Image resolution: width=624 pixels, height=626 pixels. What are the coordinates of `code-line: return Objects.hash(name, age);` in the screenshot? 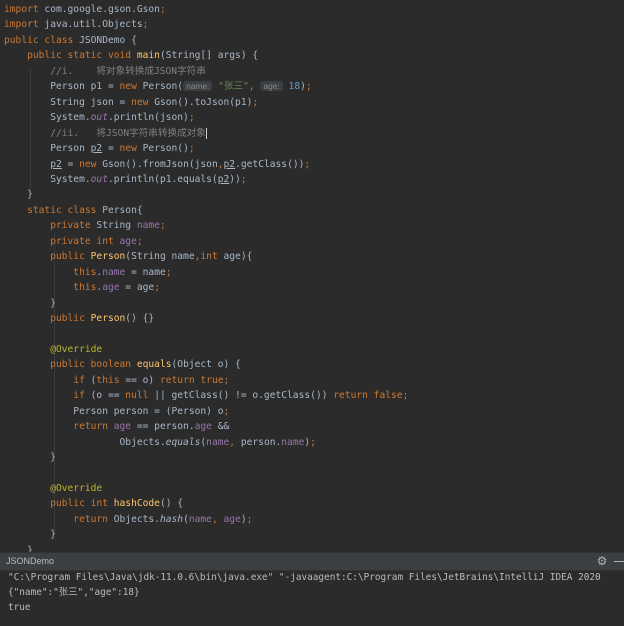 It's located at (128, 519).